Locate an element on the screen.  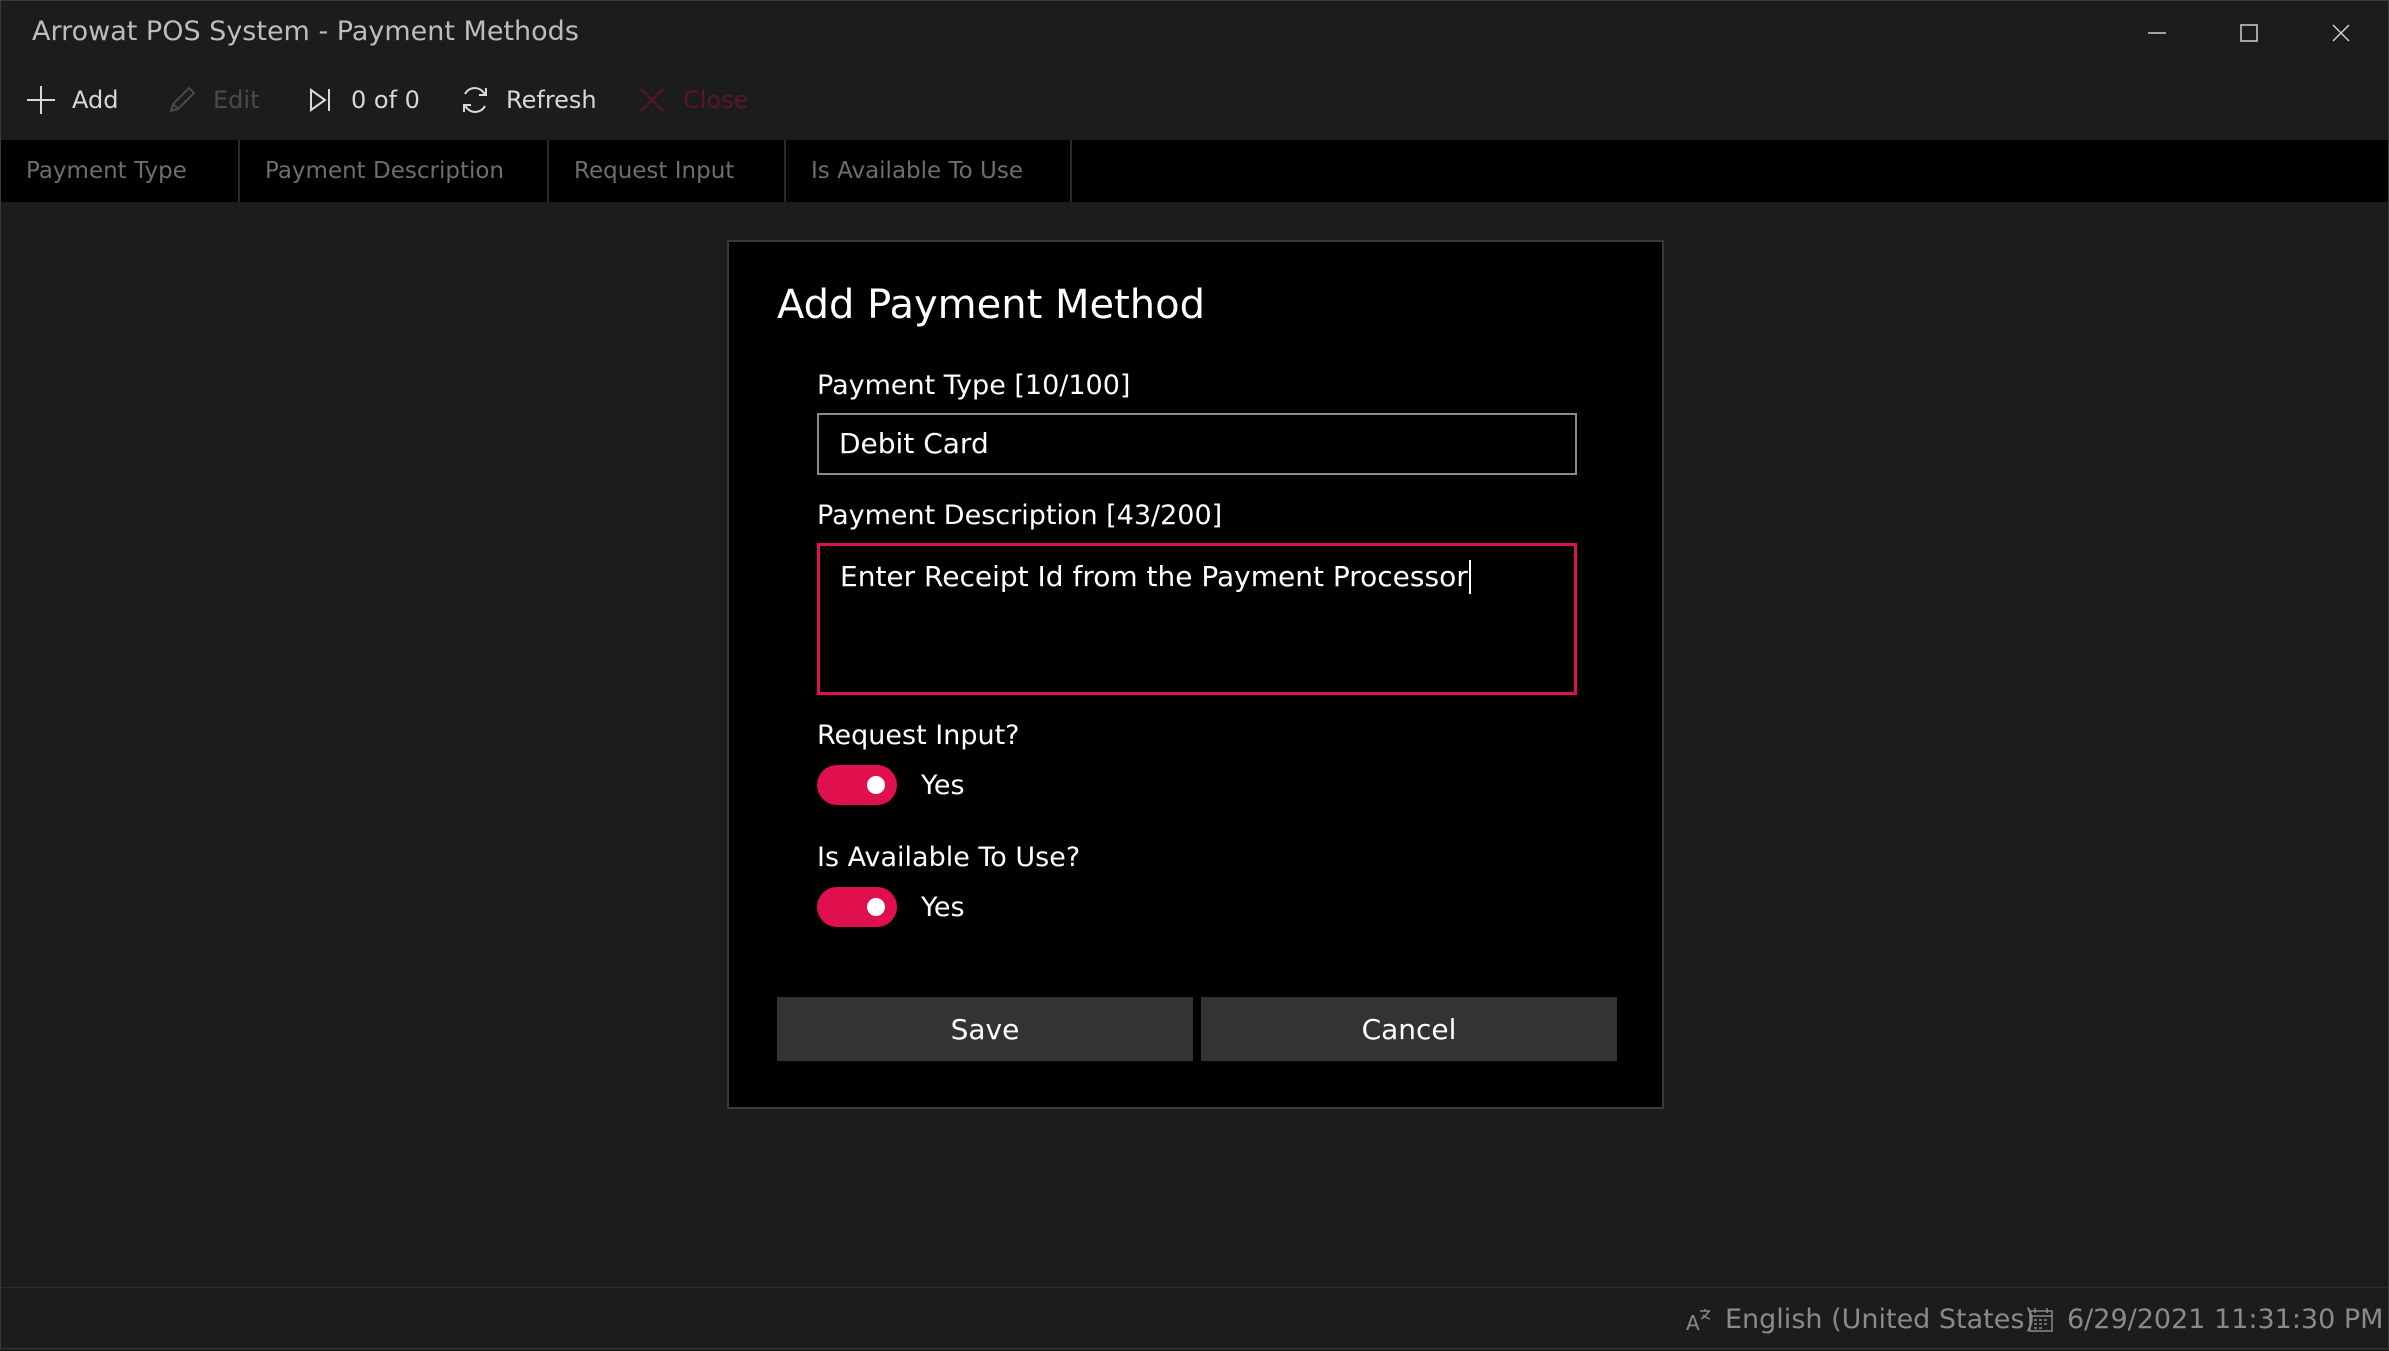
request-input-toggle is located at coordinates (857, 785).